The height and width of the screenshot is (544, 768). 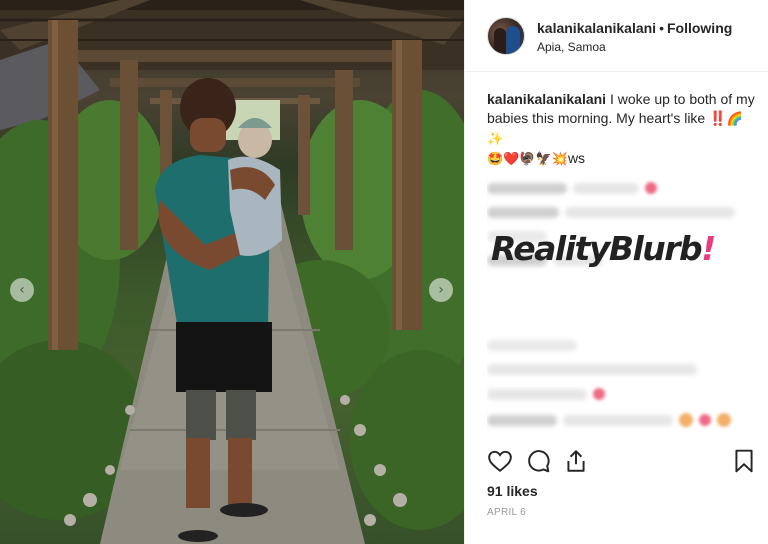 I want to click on chevron-left-icon: ‹, so click(x=22, y=290).